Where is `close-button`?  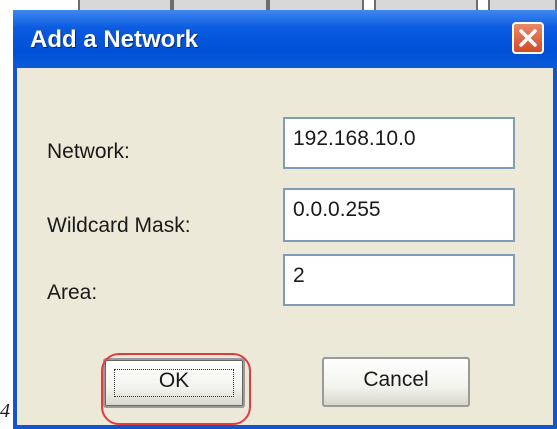
close-button is located at coordinates (528, 38).